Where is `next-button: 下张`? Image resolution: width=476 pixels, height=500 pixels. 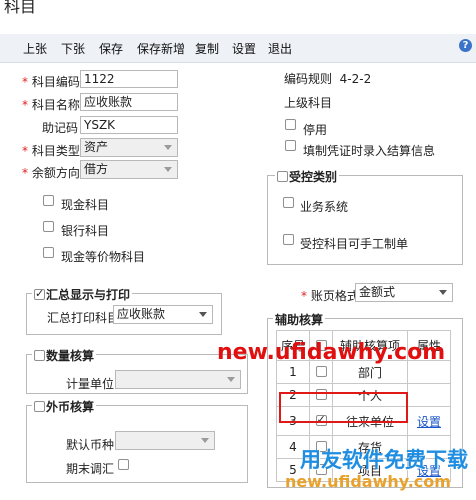 next-button: 下张 is located at coordinates (73, 48).